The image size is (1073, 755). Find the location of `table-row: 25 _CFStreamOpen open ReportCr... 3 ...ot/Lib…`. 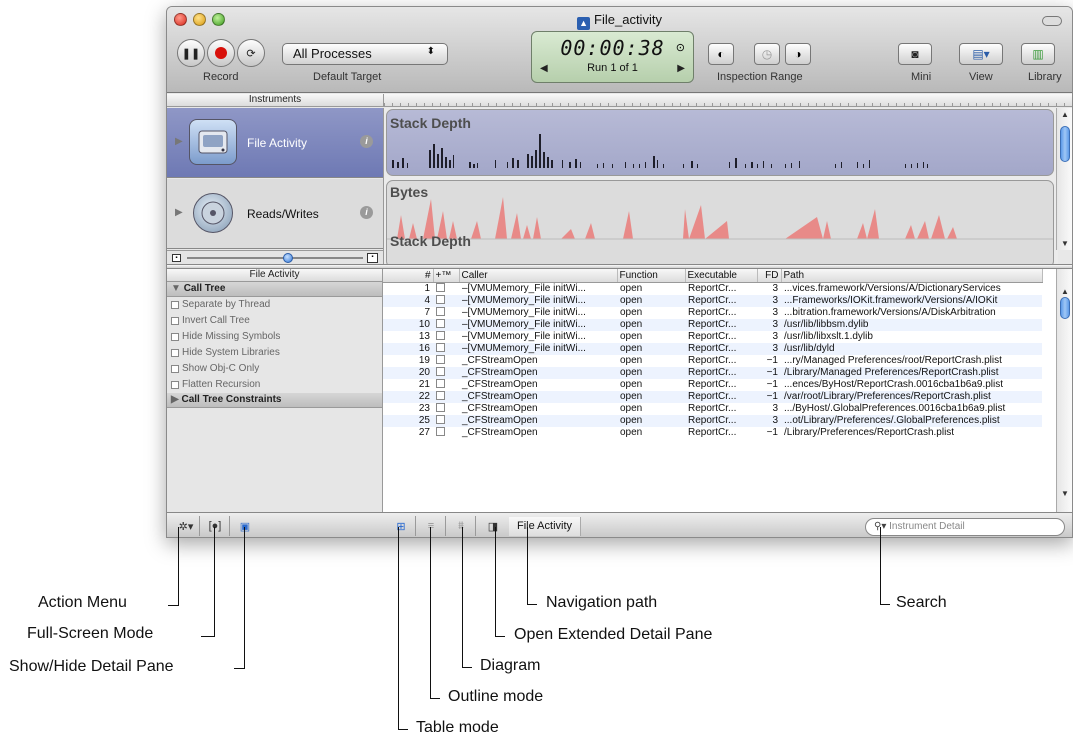

table-row: 25 _CFStreamOpen open ReportCr... 3 ...ot/Lib… is located at coordinates (712, 420).